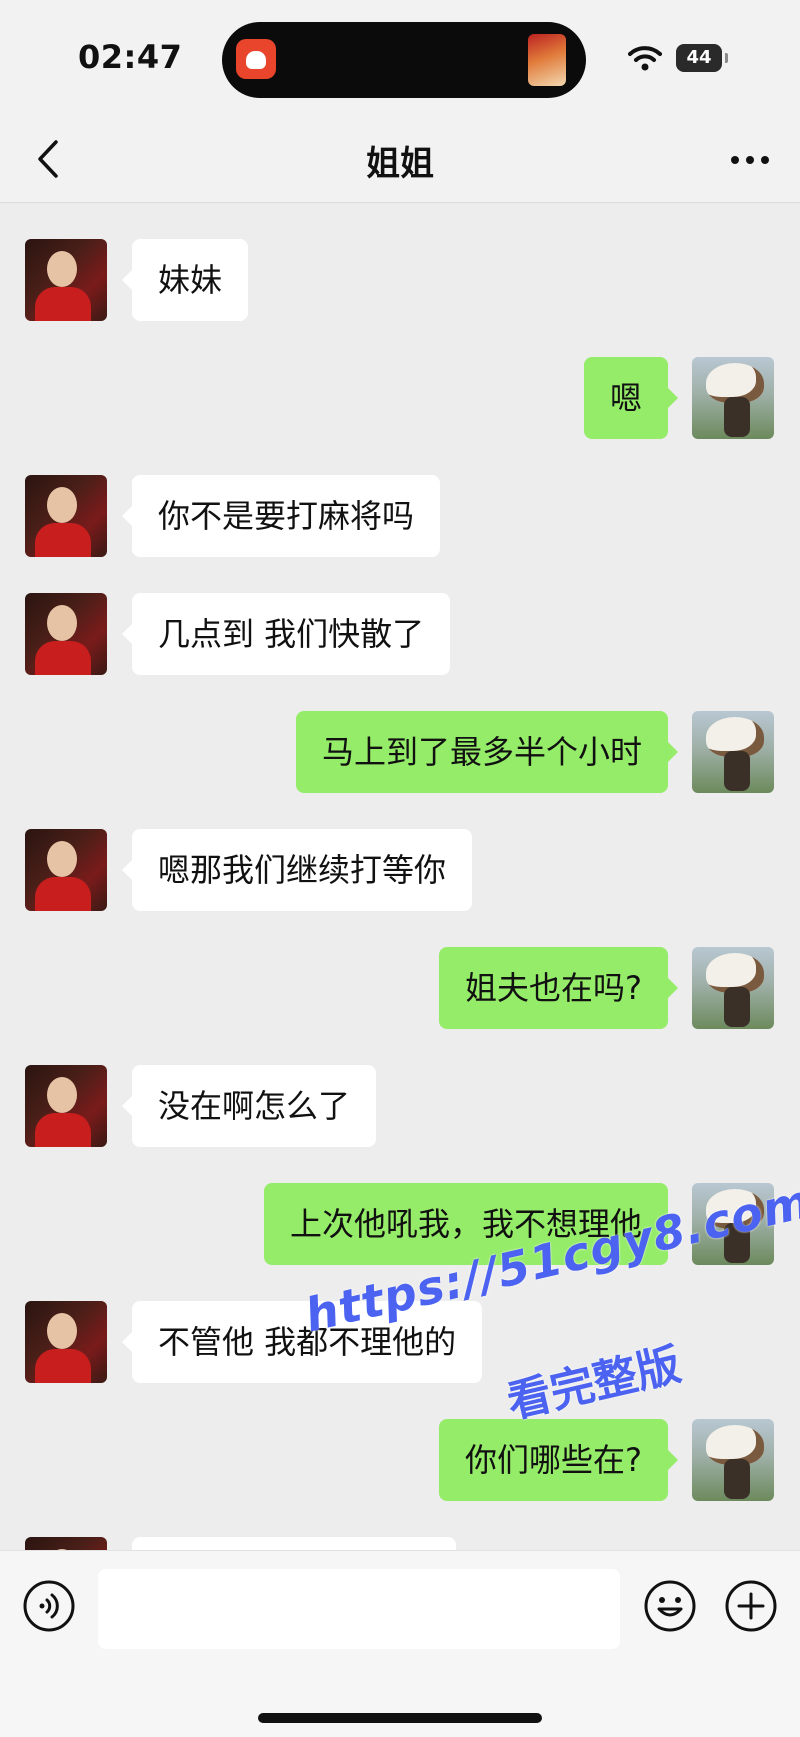 The width and height of the screenshot is (800, 1737). I want to click on now-playing-thumbnail, so click(547, 60).